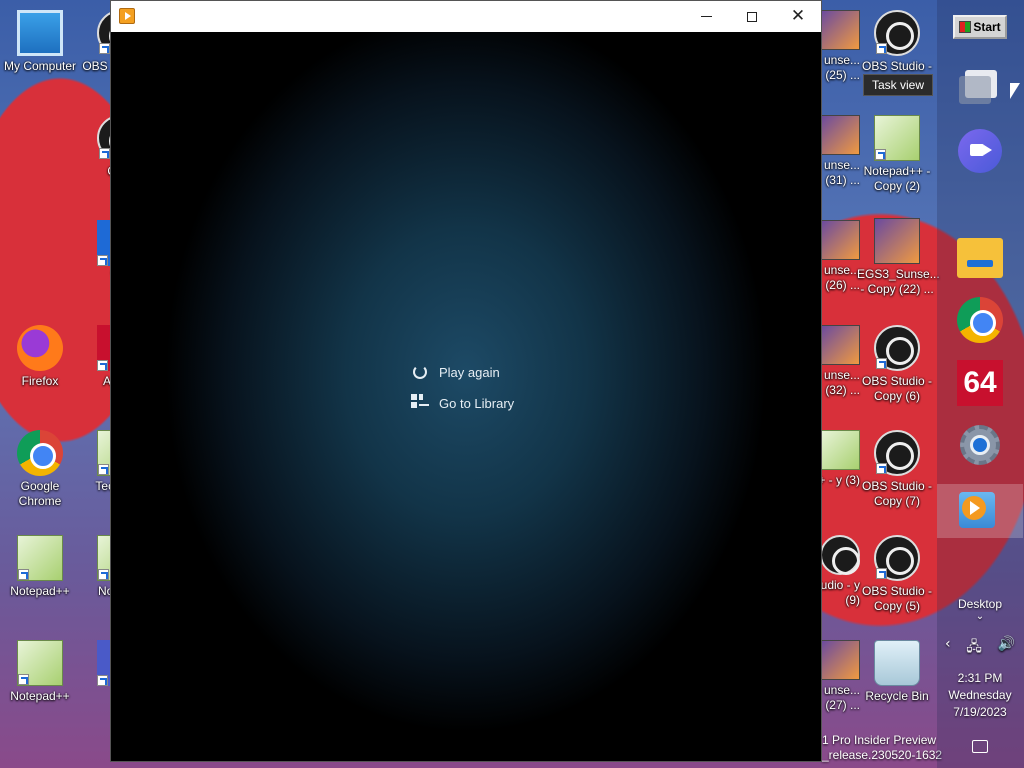 The height and width of the screenshot is (768, 1024). Describe the element at coordinates (897, 388) in the screenshot. I see `desktop-icon-label: OBS Studio - Copy (6)` at that location.